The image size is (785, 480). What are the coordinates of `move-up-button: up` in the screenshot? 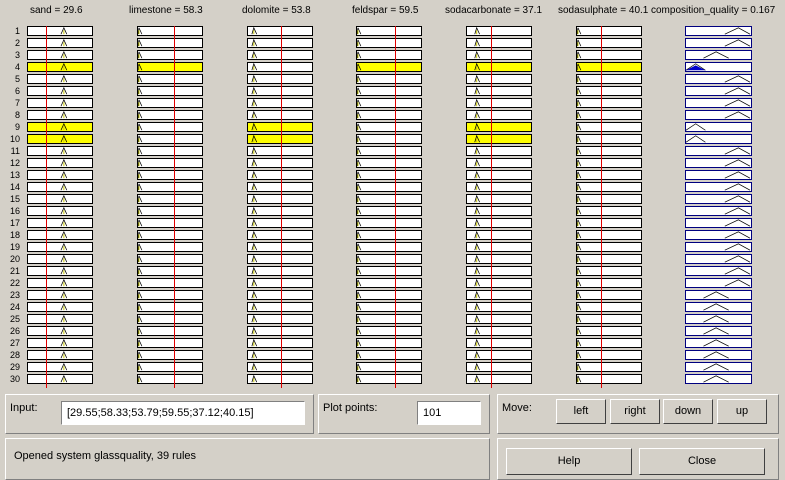 It's located at (742, 411).